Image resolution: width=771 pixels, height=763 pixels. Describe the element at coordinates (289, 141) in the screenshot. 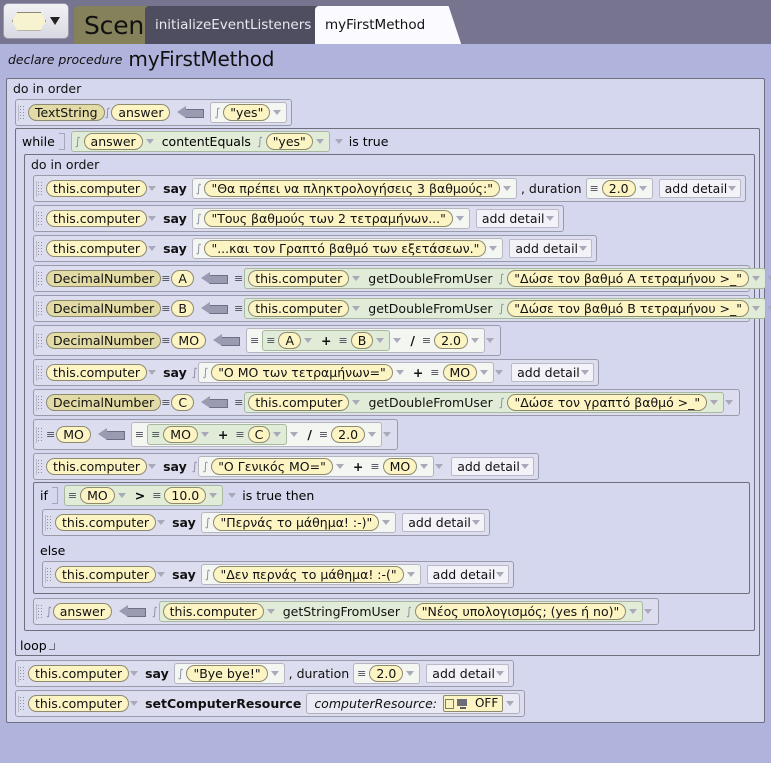

I see `literal-yes: "yes"` at that location.